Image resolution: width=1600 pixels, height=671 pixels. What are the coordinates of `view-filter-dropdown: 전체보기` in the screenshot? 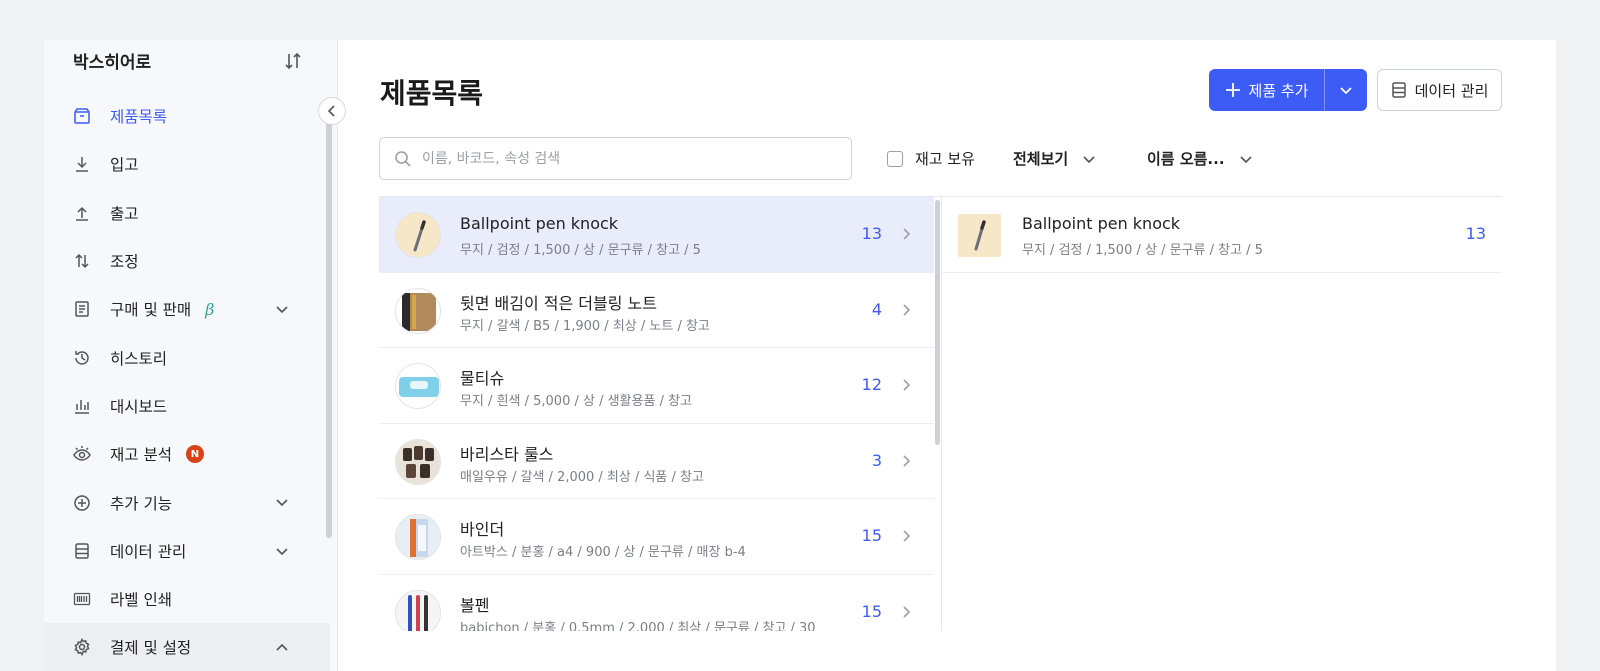 It's located at (1054, 158).